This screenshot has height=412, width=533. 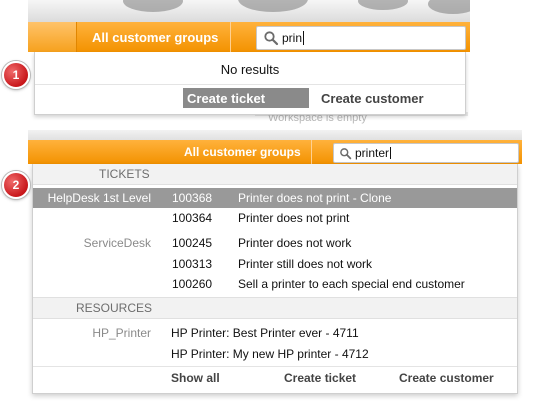 I want to click on resource-group: HP_Printer, so click(x=121, y=333).